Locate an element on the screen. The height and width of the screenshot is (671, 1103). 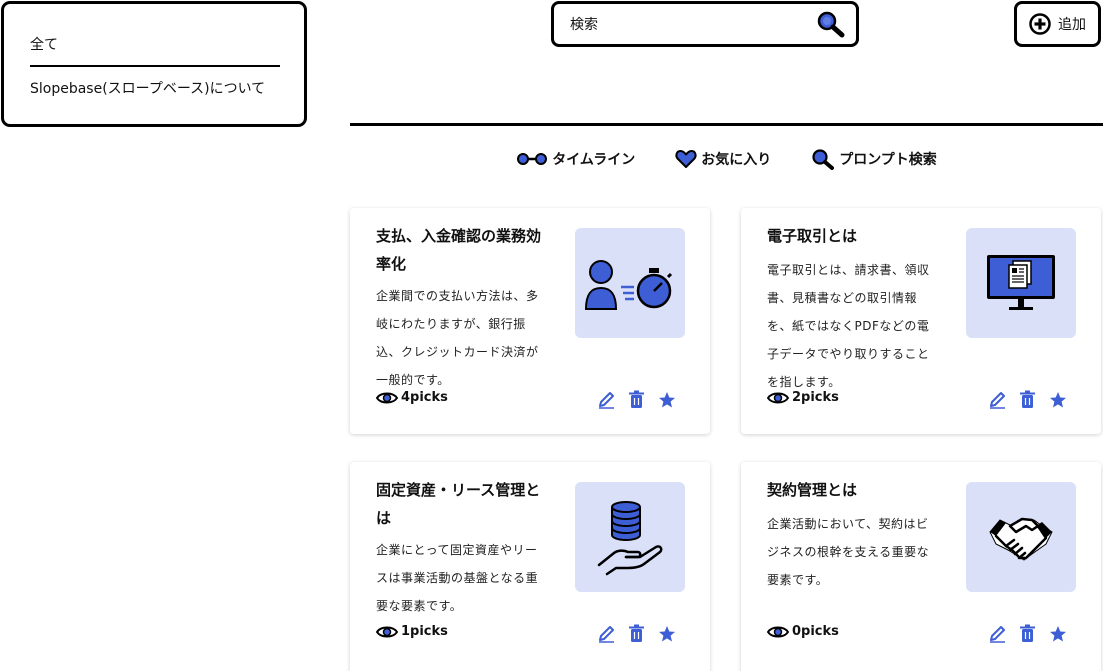
card-description: 企業にとって固定資産やリースは事業活動の基盤となる重要な要素です。 is located at coordinates (457, 578).